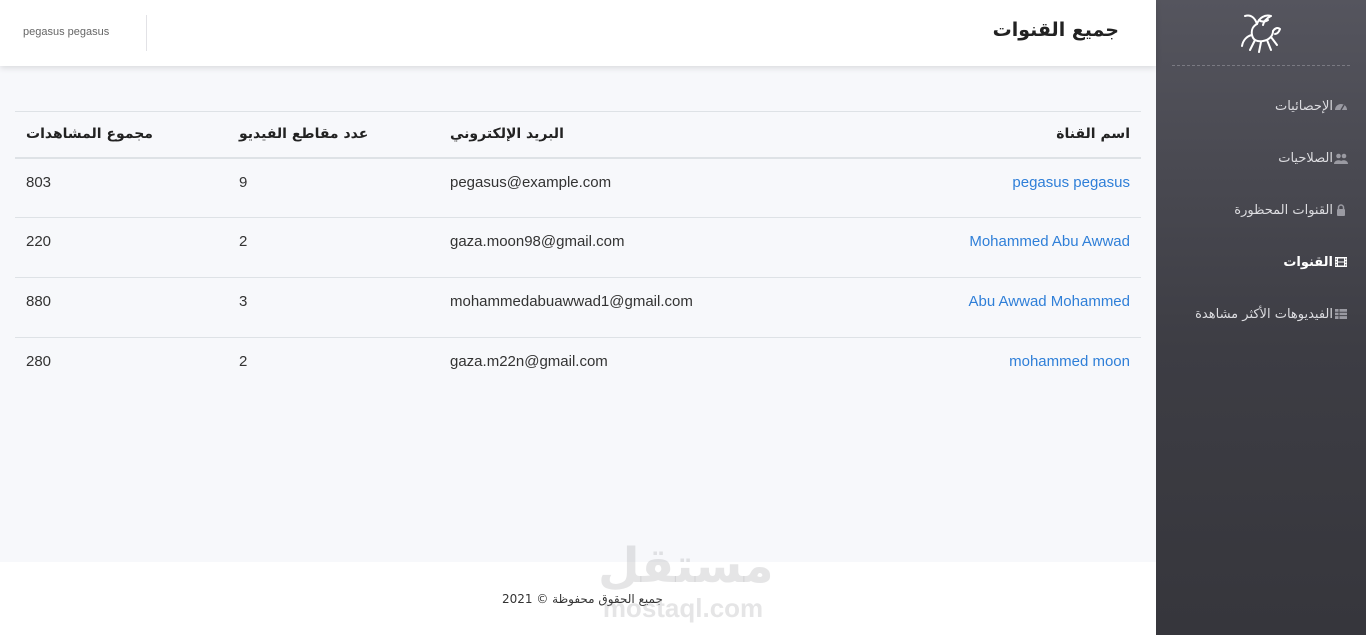  Describe the element at coordinates (333, 187) in the screenshot. I see `channel-video-count: 9` at that location.